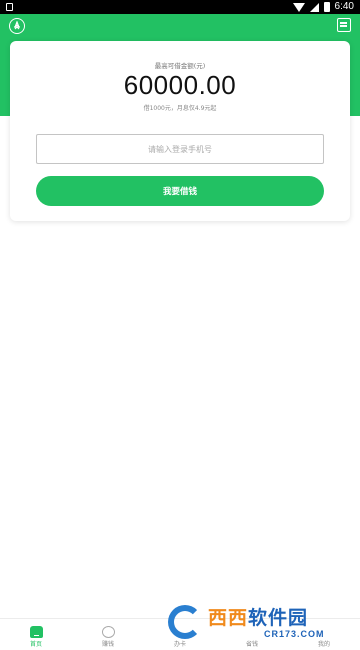  I want to click on watermark-brand: 西西软件园, so click(258, 616).